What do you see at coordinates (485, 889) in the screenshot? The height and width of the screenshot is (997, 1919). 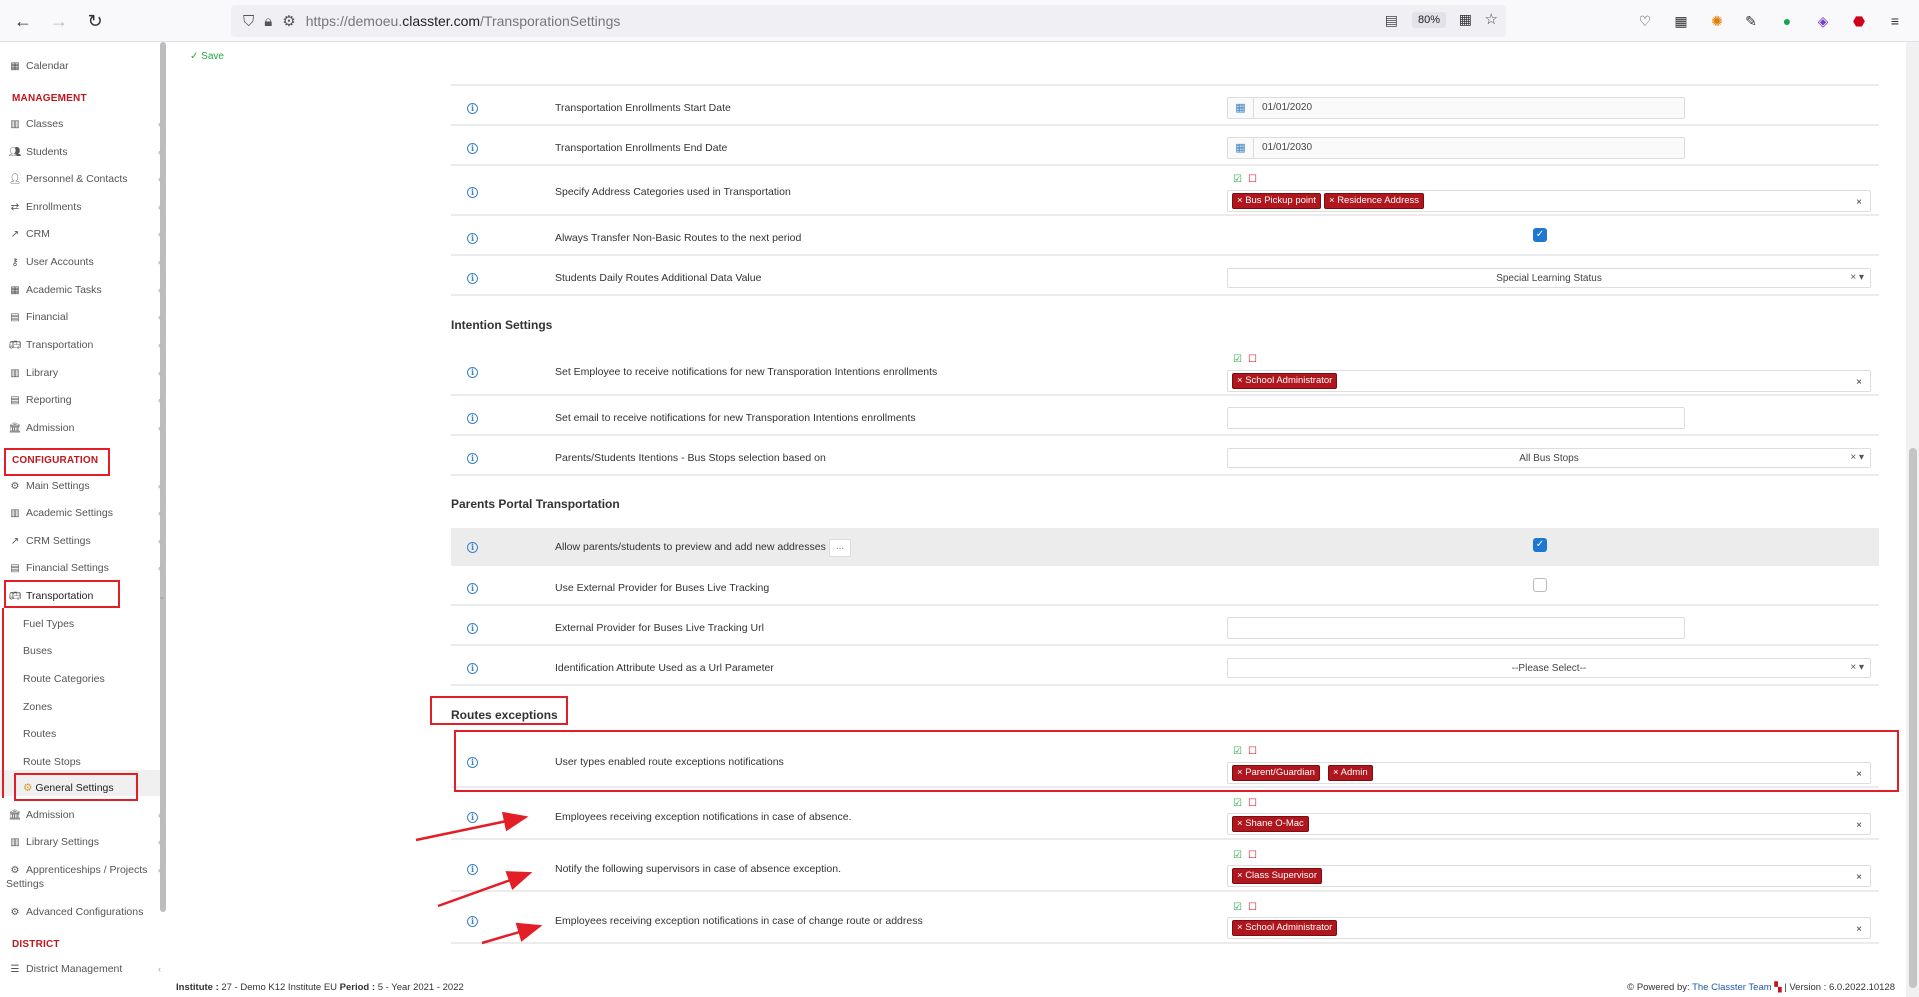 I see `arrow-supervisors` at bounding box center [485, 889].